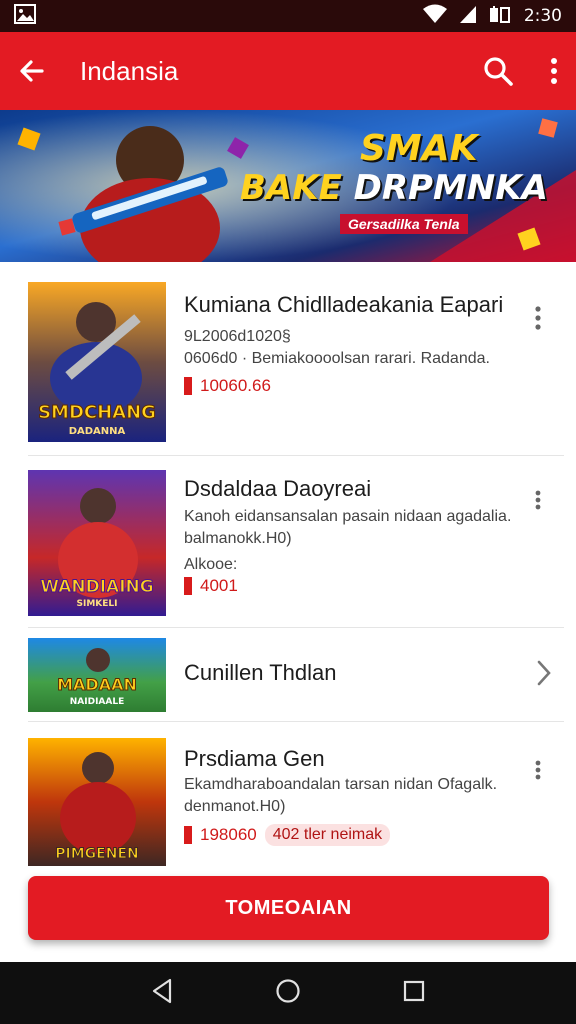  I want to click on app-title: Indansia, so click(129, 70).